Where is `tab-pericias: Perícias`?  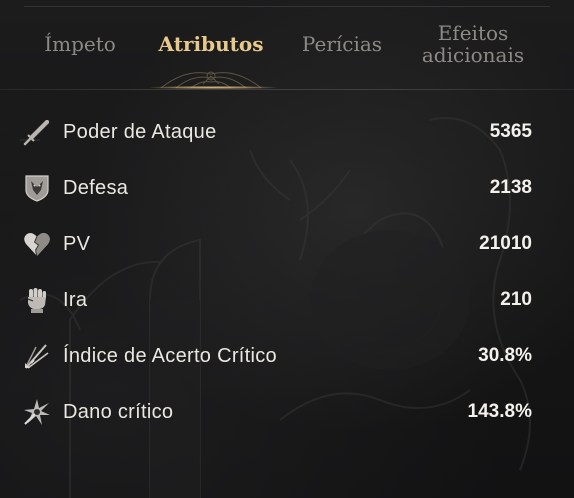 tab-pericias: Perícias is located at coordinates (342, 44).